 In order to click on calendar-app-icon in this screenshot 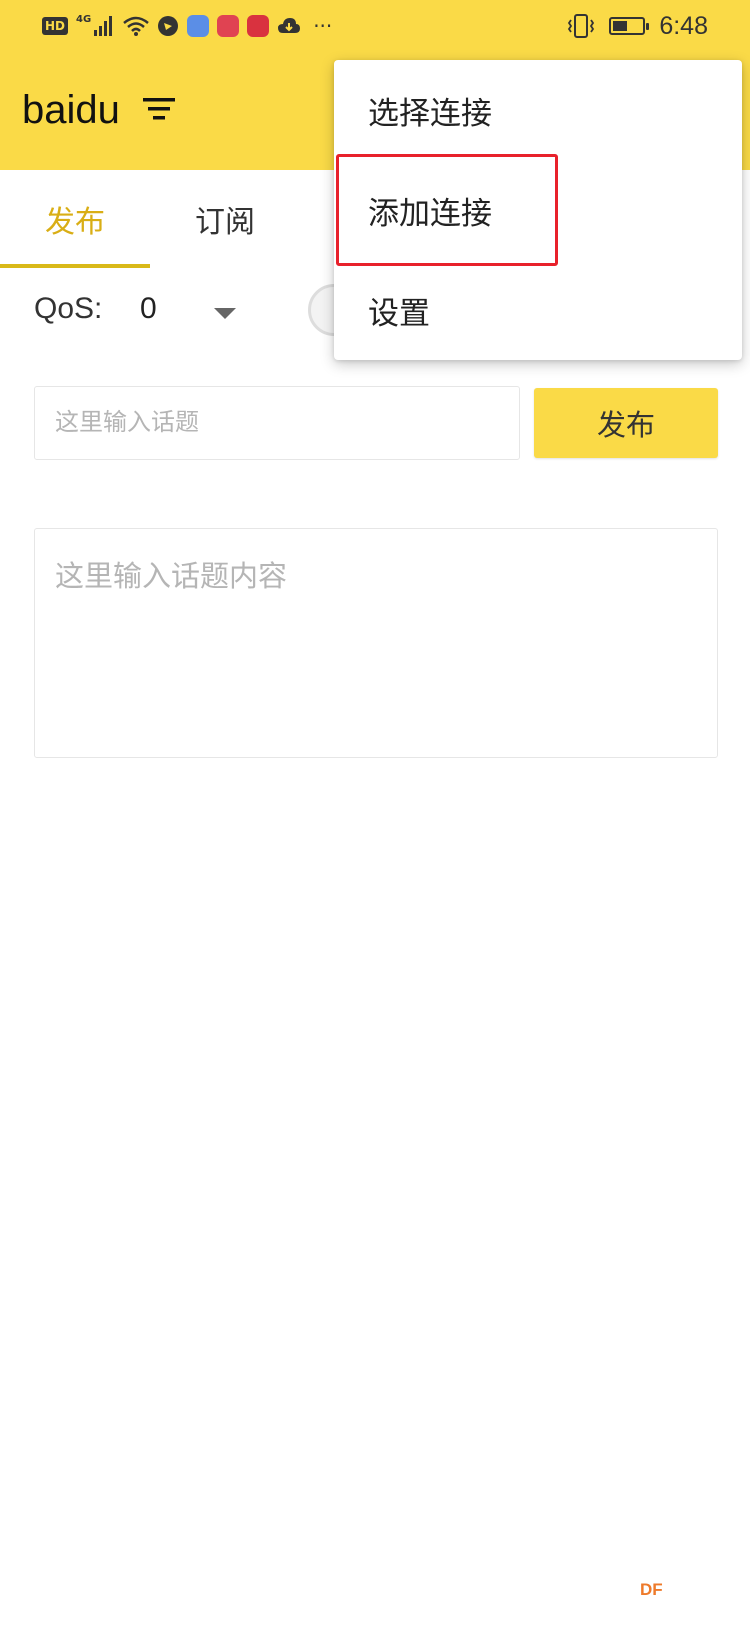, I will do `click(228, 26)`.